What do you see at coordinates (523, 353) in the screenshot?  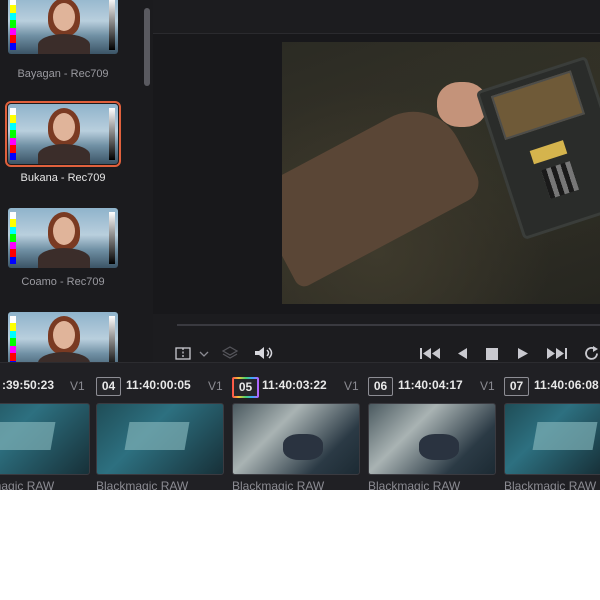 I see `play-icon` at bounding box center [523, 353].